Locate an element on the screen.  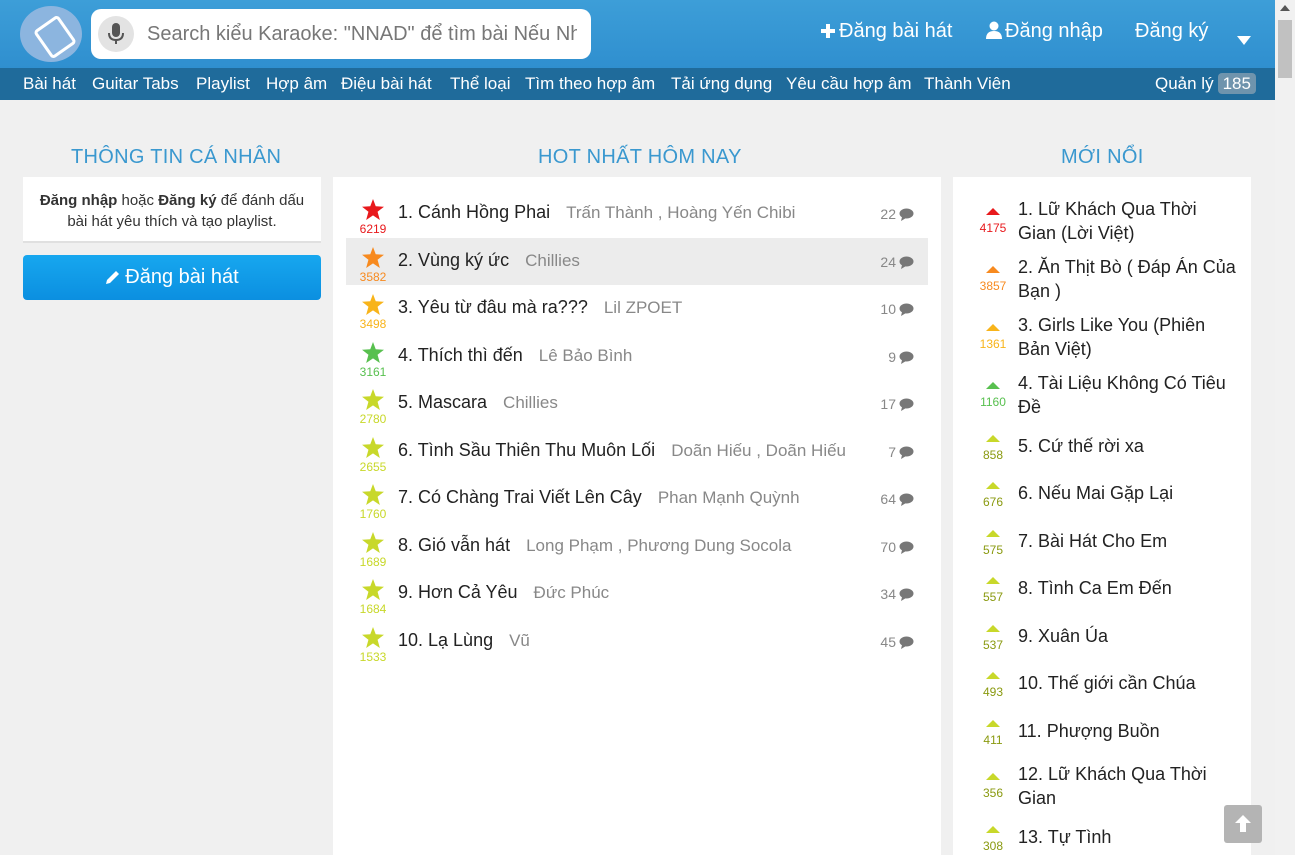
microphone-icon is located at coordinates (116, 34).